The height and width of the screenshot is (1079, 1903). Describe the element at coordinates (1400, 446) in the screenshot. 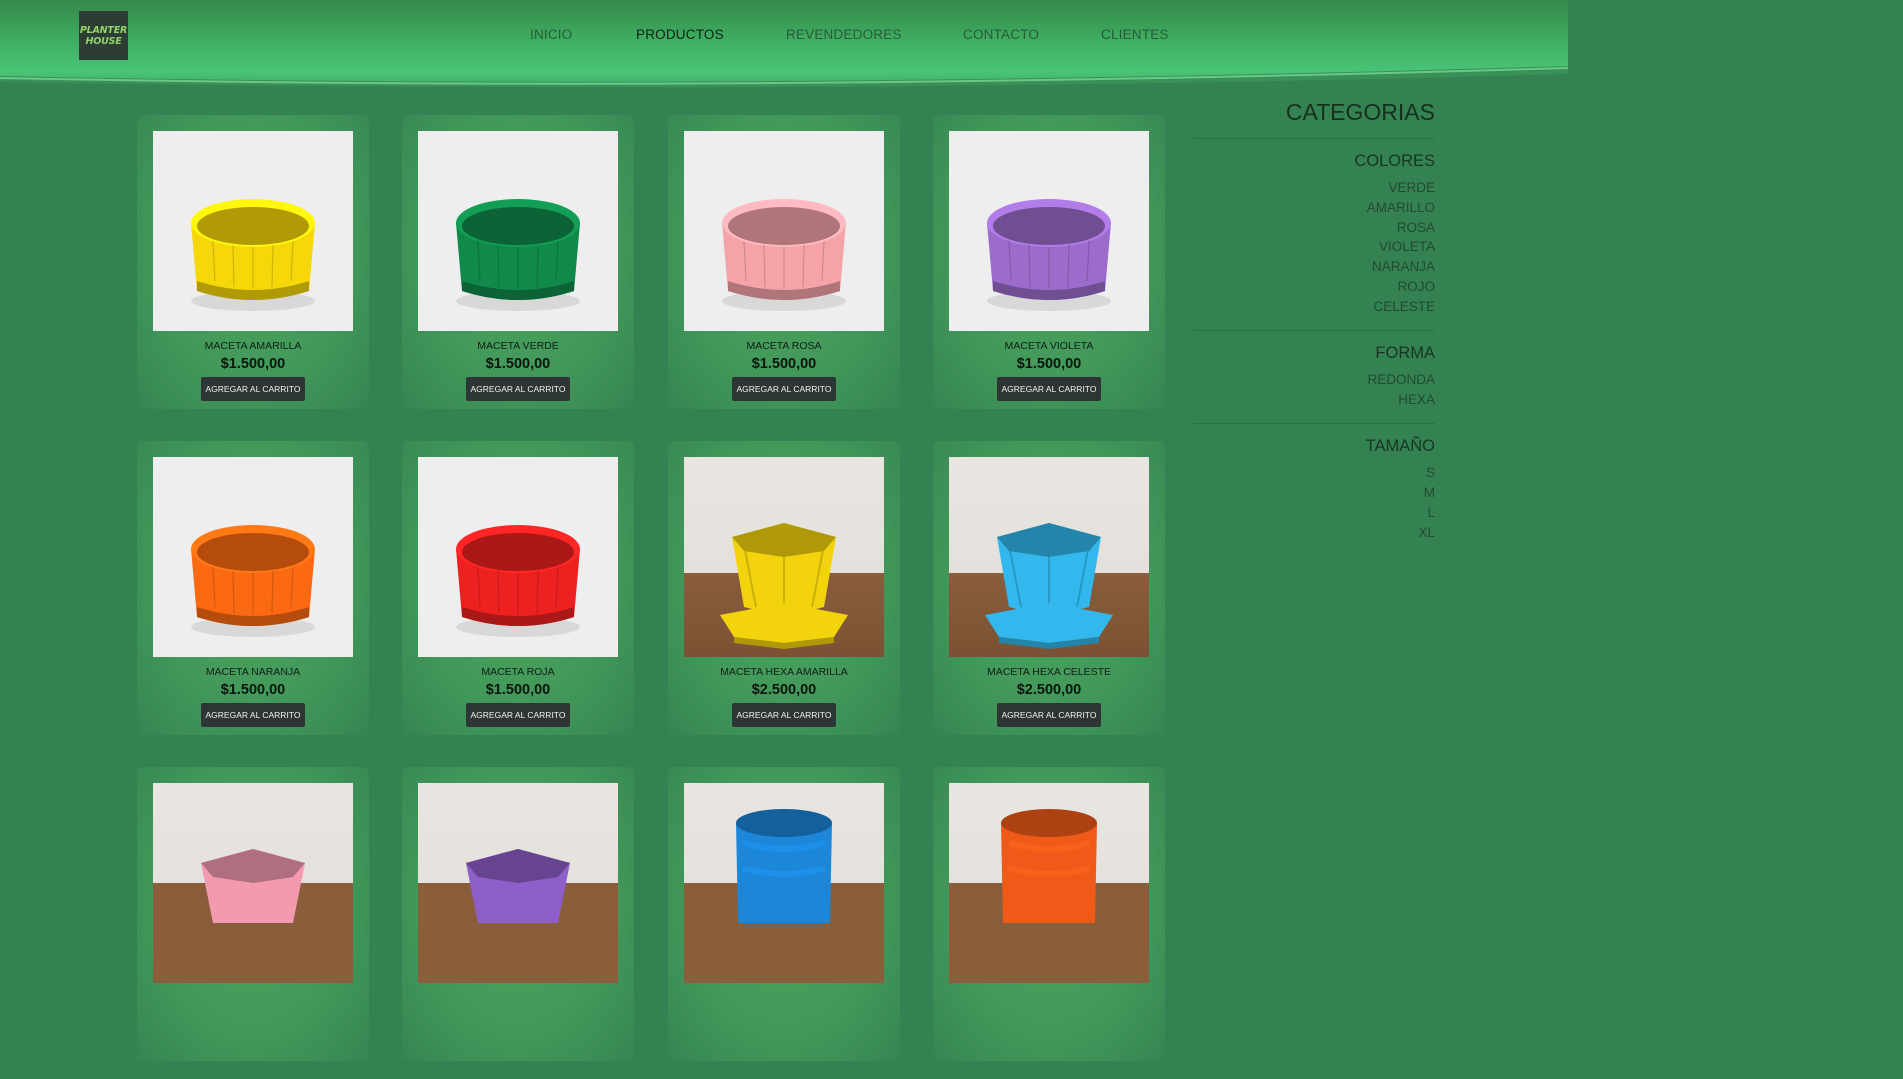

I see `tamano-heading: TAMAÑO` at that location.